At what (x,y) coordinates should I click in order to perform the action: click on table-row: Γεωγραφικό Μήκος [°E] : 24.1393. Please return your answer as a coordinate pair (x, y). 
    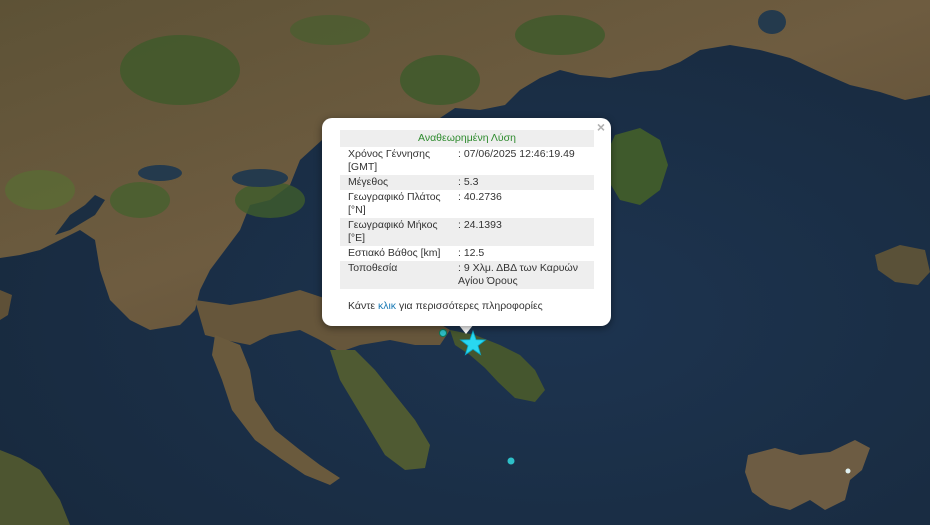
    Looking at the image, I should click on (467, 232).